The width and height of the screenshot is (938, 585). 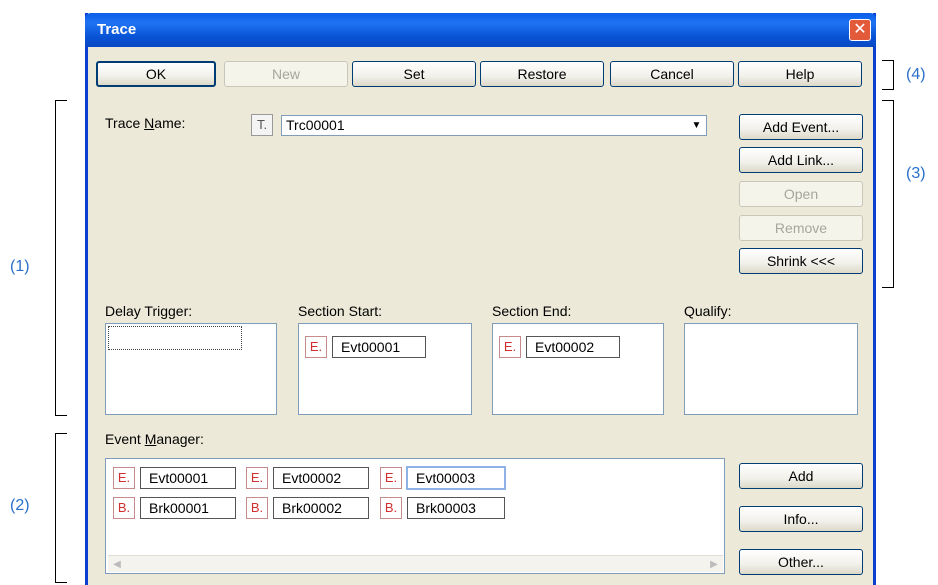 I want to click on event-manager-label: Event Manager:, so click(x=154, y=439).